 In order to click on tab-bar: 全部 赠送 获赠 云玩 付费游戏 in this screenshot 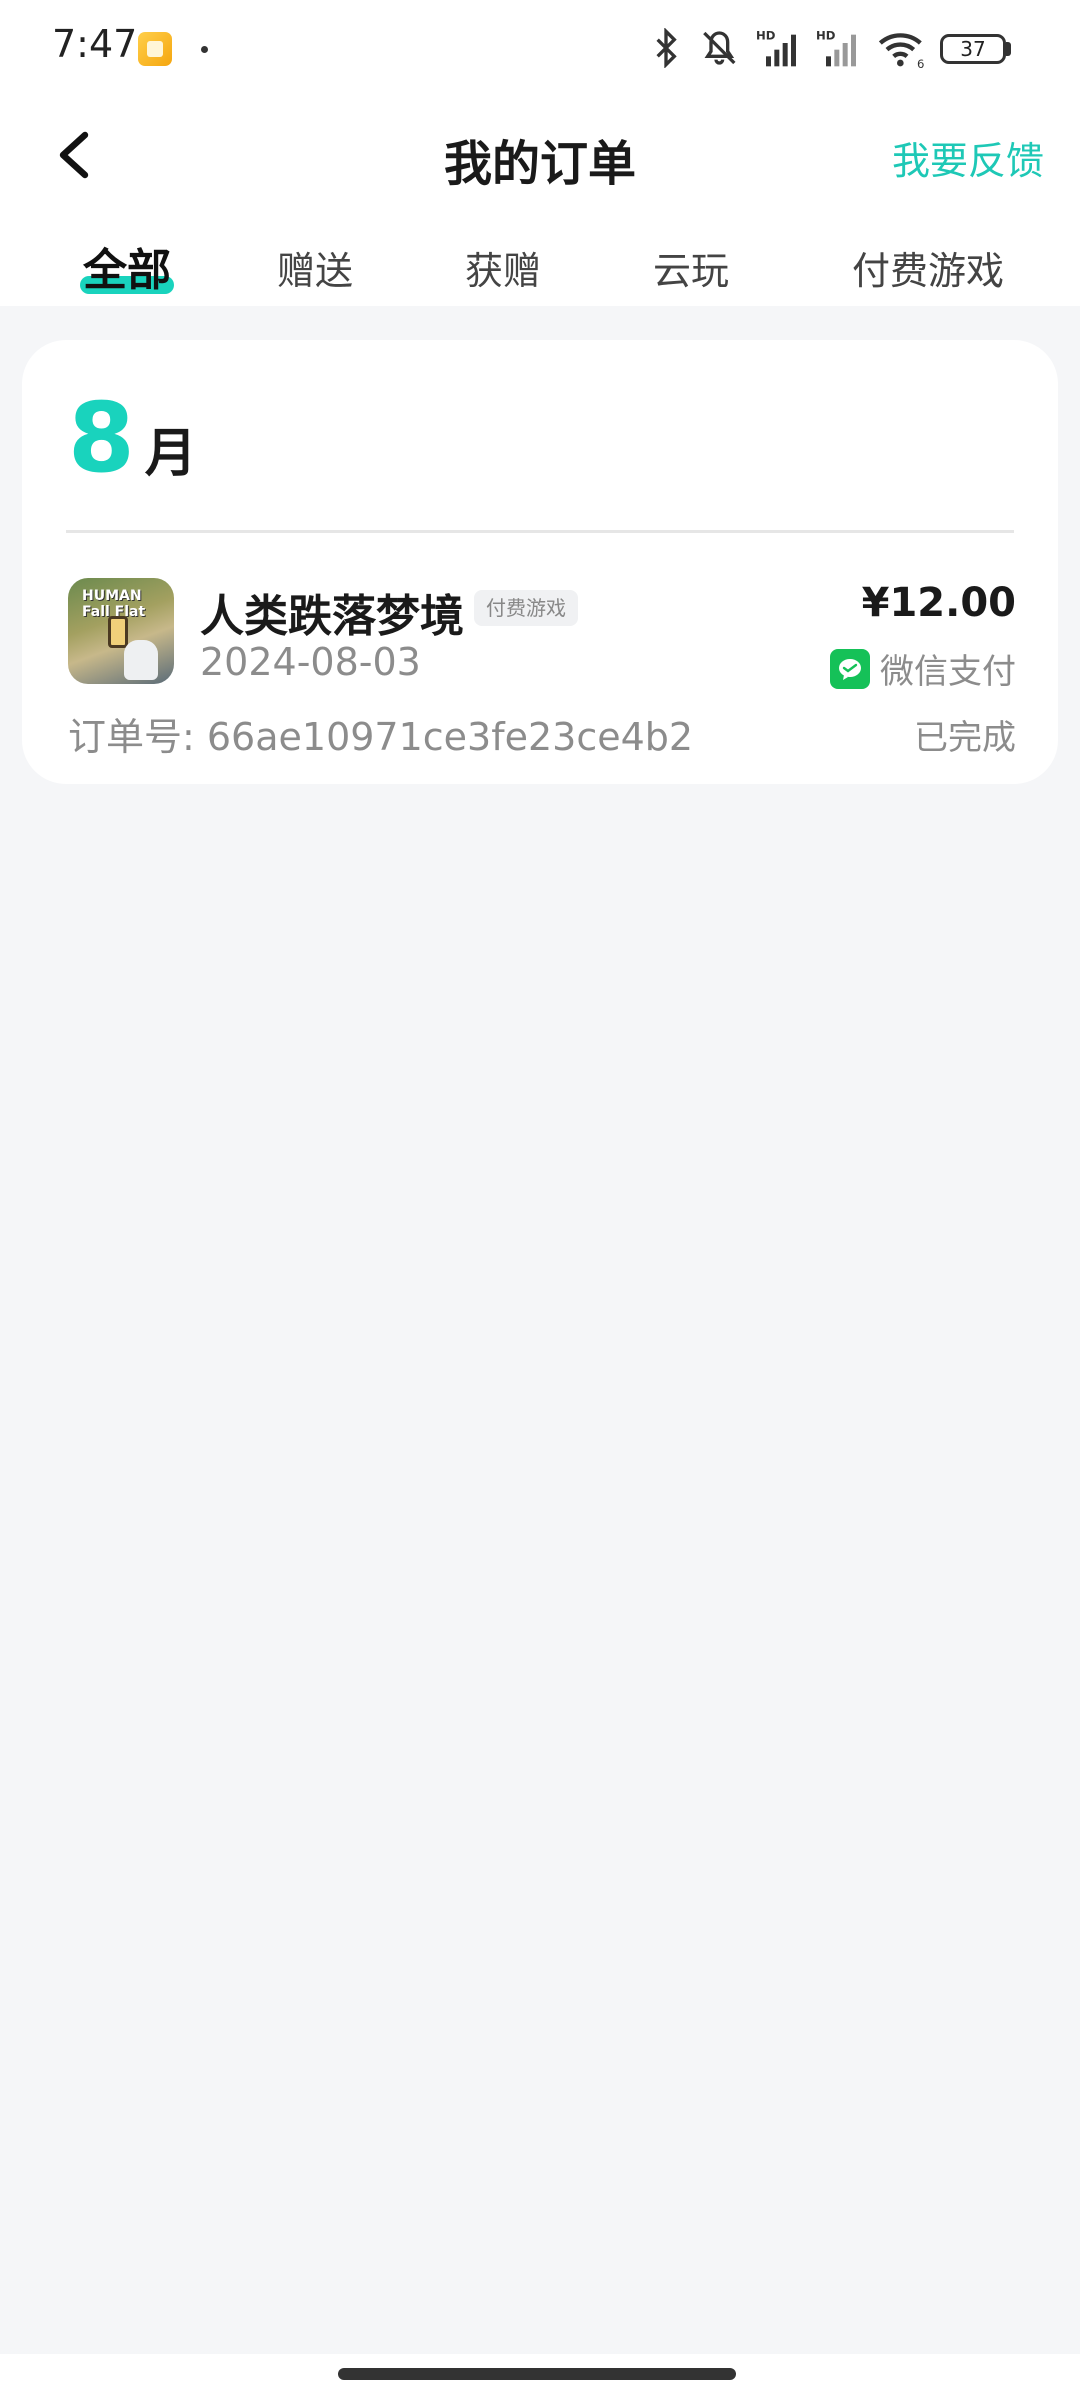, I will do `click(540, 273)`.